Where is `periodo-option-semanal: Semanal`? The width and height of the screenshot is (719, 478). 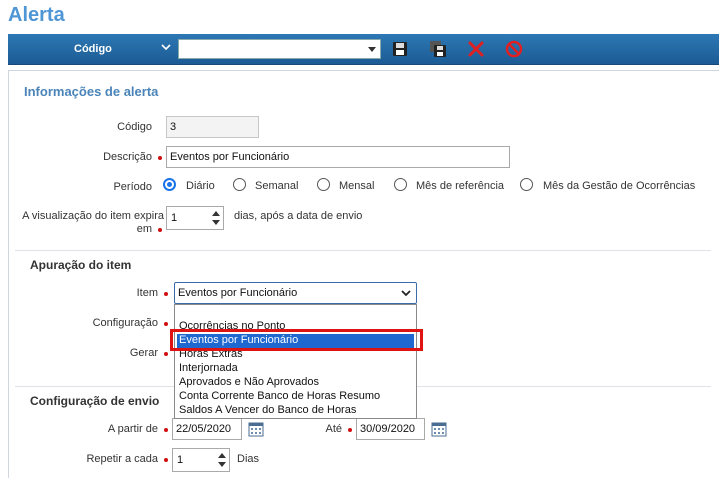 periodo-option-semanal: Semanal is located at coordinates (277, 186).